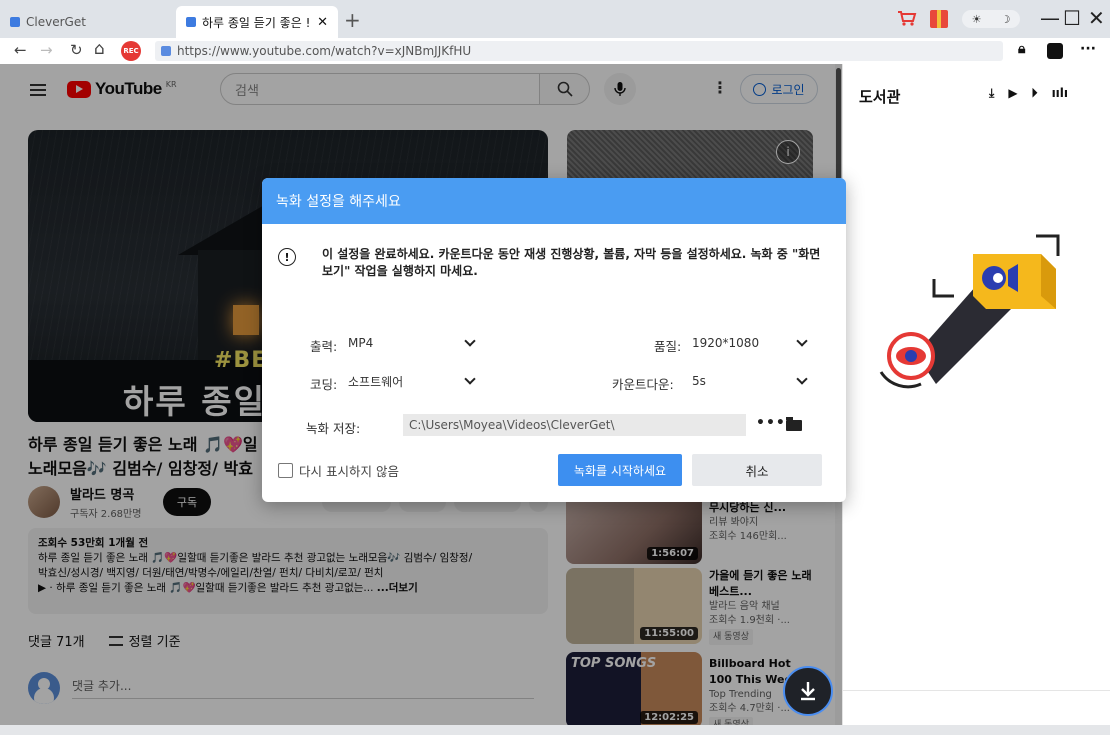 The width and height of the screenshot is (1110, 735). Describe the element at coordinates (131, 51) in the screenshot. I see `record-button: REC` at that location.